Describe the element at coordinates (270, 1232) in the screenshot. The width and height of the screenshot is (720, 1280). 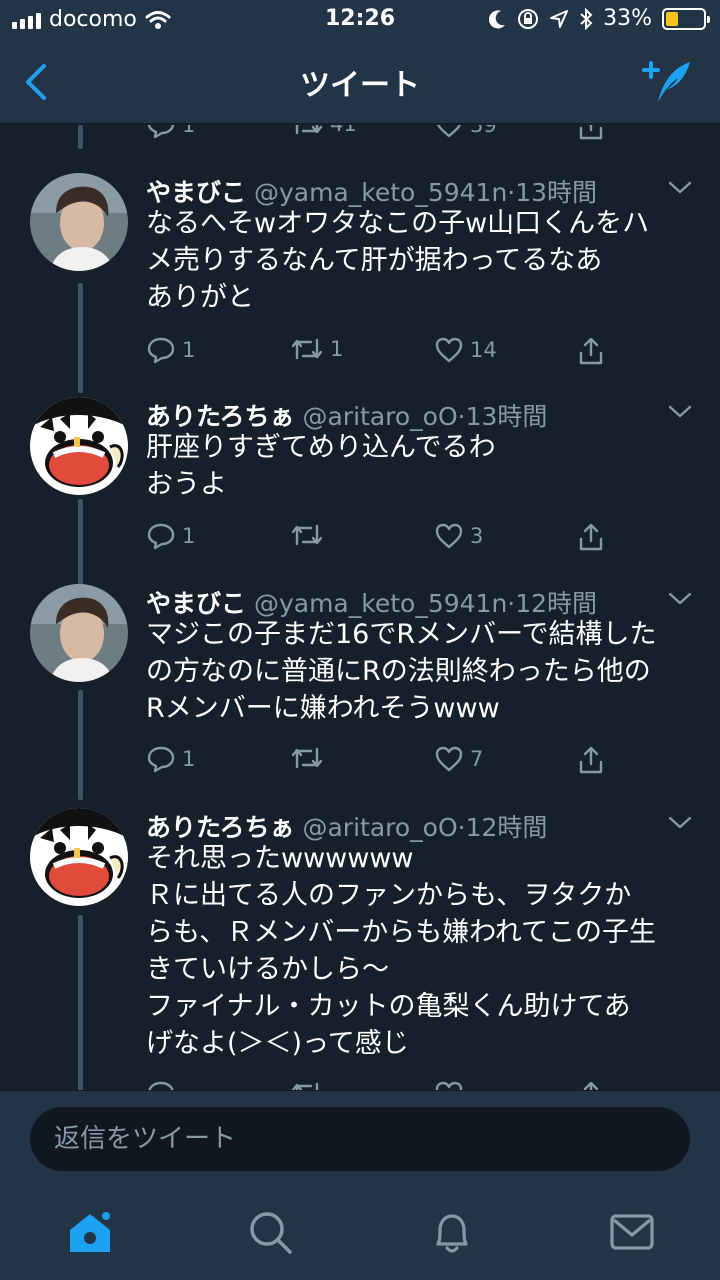
I see `search-icon` at that location.